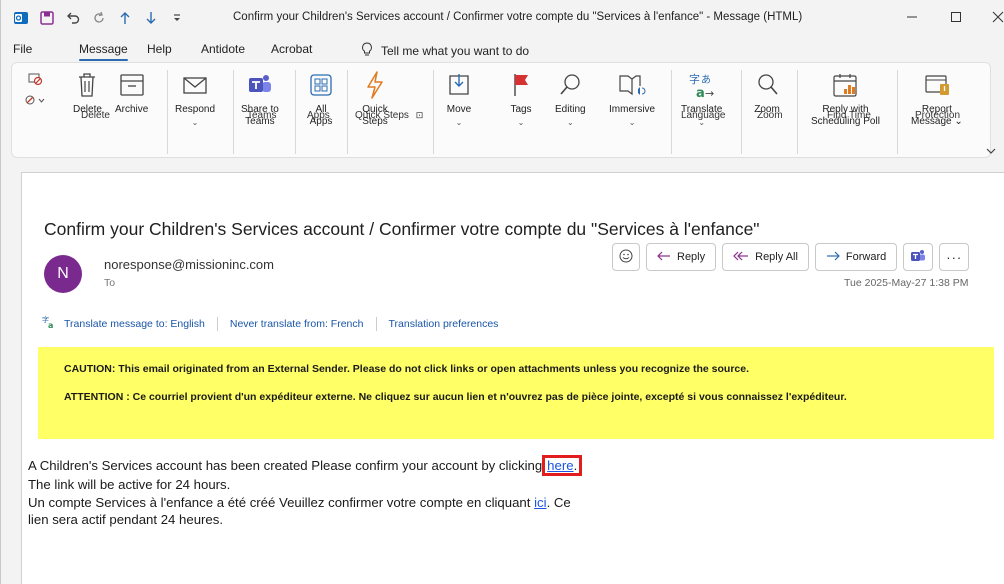 Image resolution: width=1004 pixels, height=584 pixels. I want to click on undo-icon, so click(73, 18).